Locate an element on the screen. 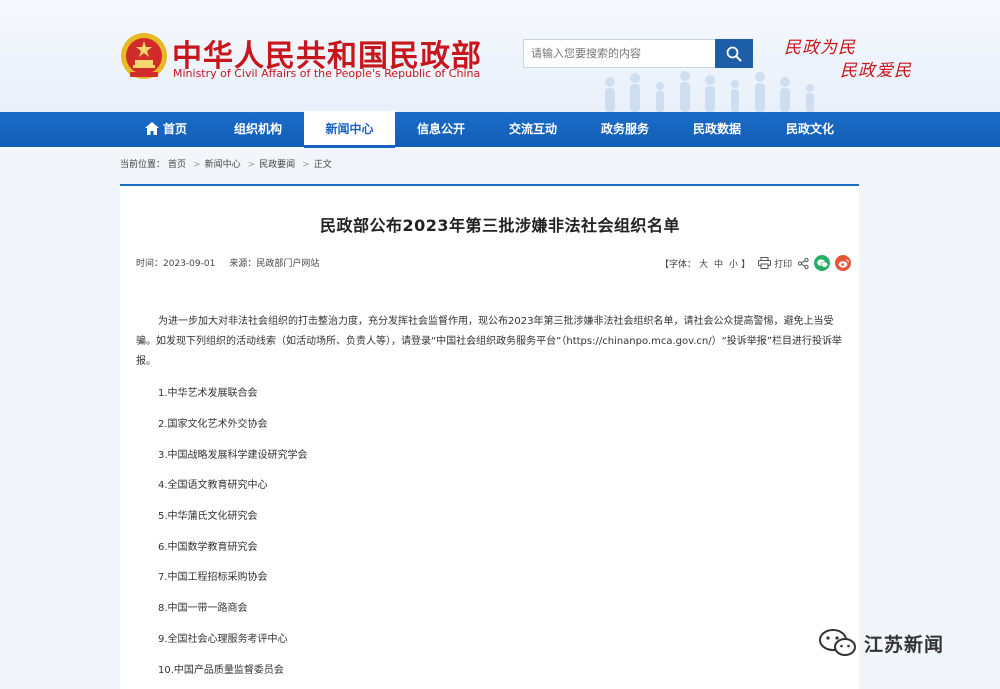  article-source: 来源：民政部门户网站 is located at coordinates (274, 264).